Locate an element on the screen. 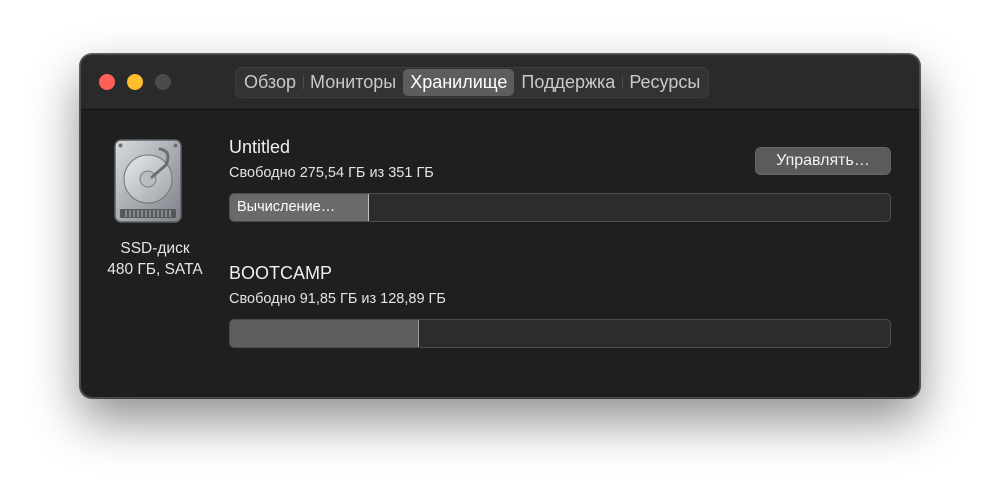  minimize-button is located at coordinates (135, 82).